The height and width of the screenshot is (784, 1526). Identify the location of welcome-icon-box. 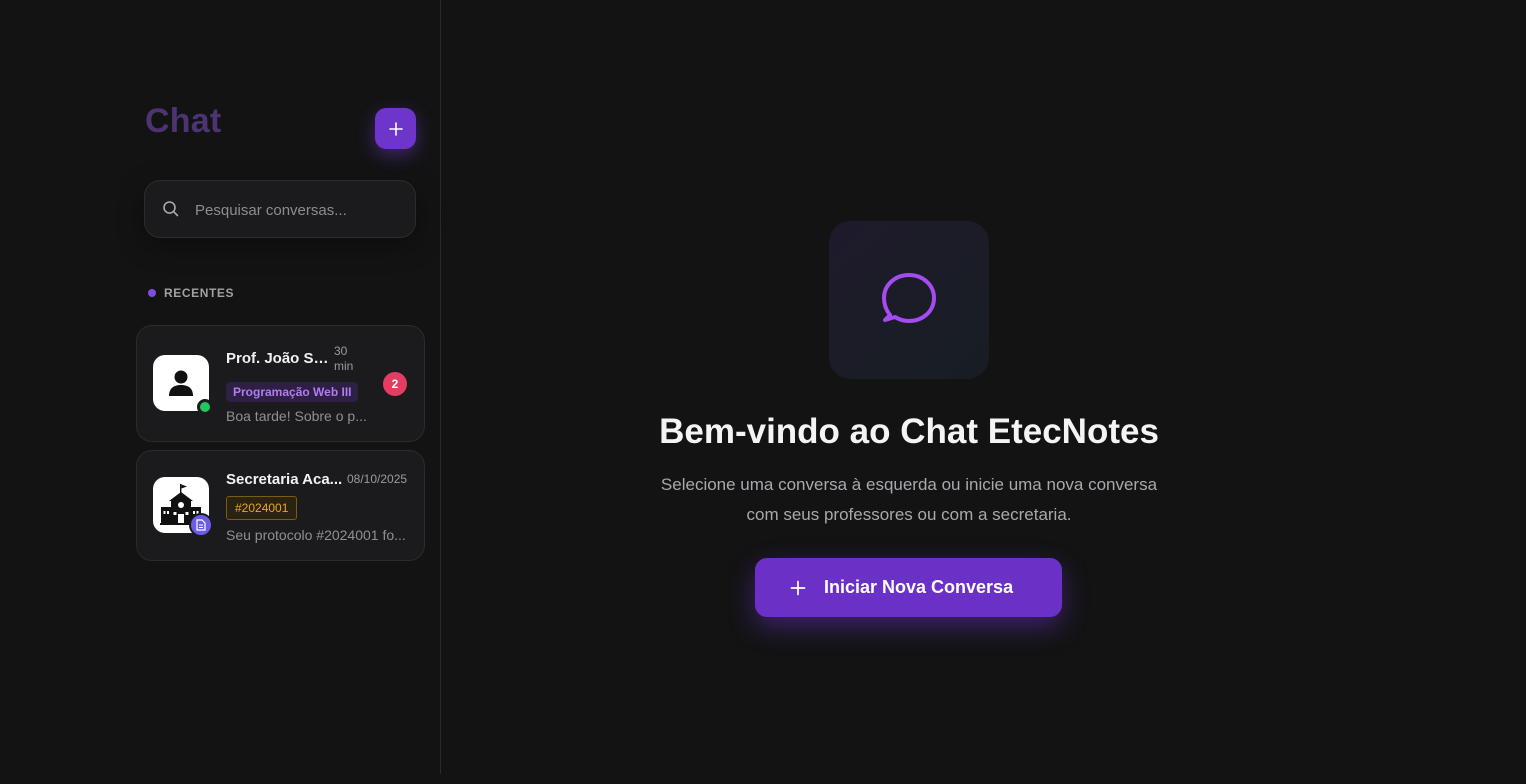
(909, 300).